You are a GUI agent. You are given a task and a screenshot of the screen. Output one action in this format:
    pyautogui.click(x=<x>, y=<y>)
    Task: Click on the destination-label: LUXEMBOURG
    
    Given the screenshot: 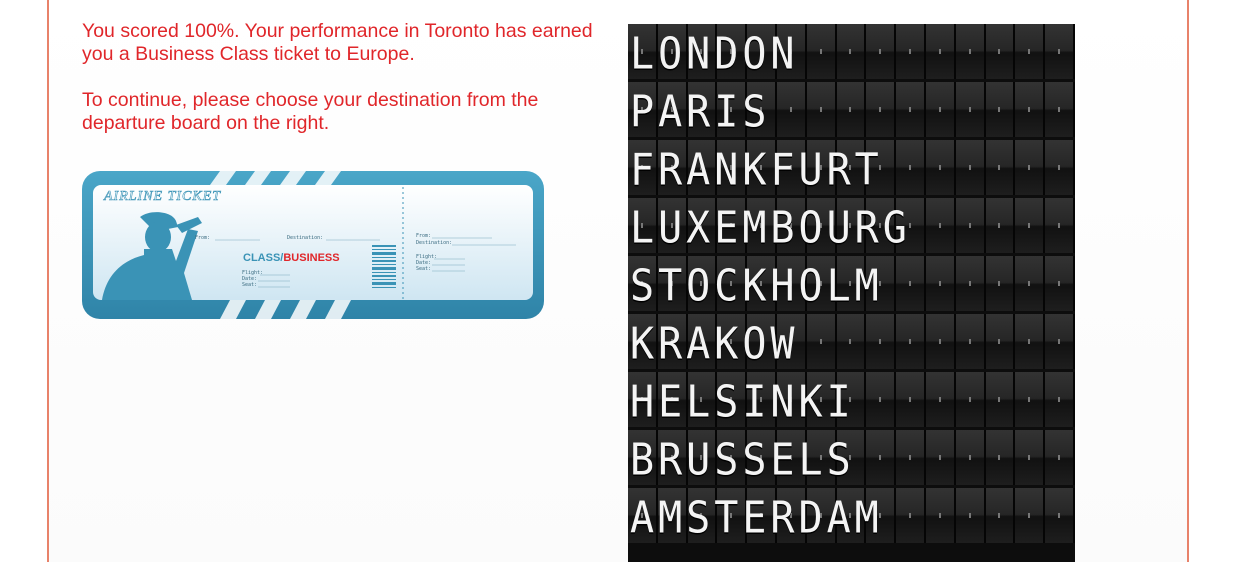 What is the action you would take?
    pyautogui.click(x=770, y=228)
    